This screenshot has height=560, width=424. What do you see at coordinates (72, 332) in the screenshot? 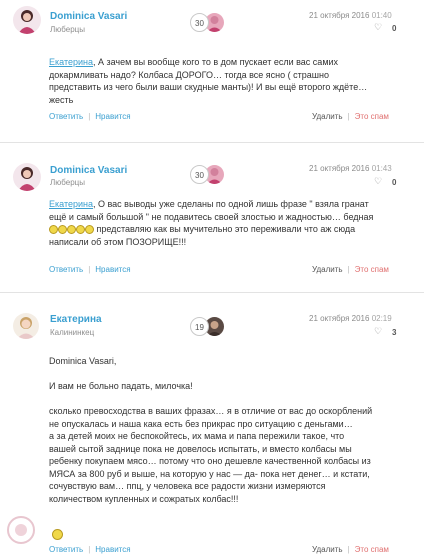
I see `author-city: Калининкец` at bounding box center [72, 332].